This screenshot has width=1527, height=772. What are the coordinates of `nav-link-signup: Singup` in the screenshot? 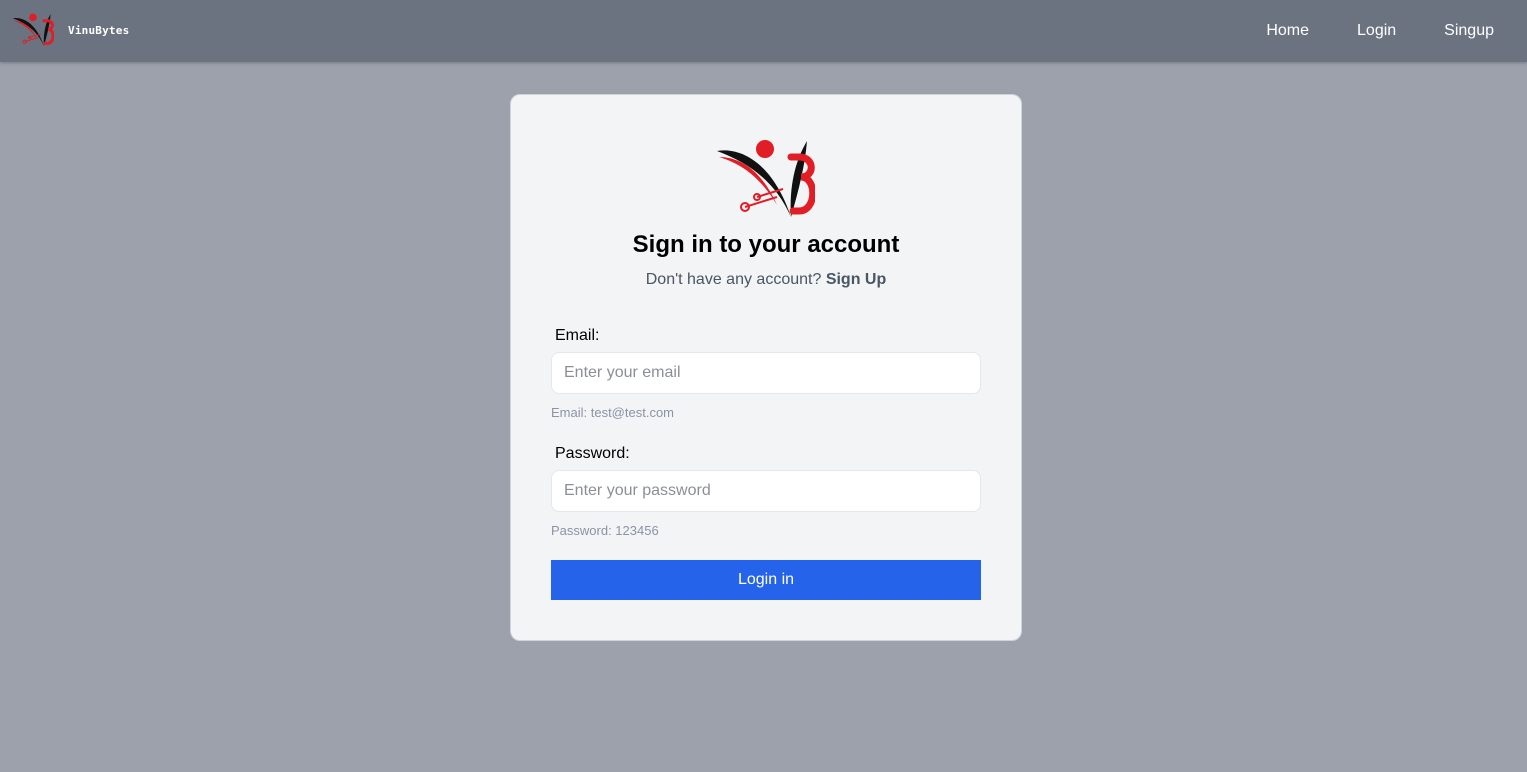 It's located at (1469, 31).